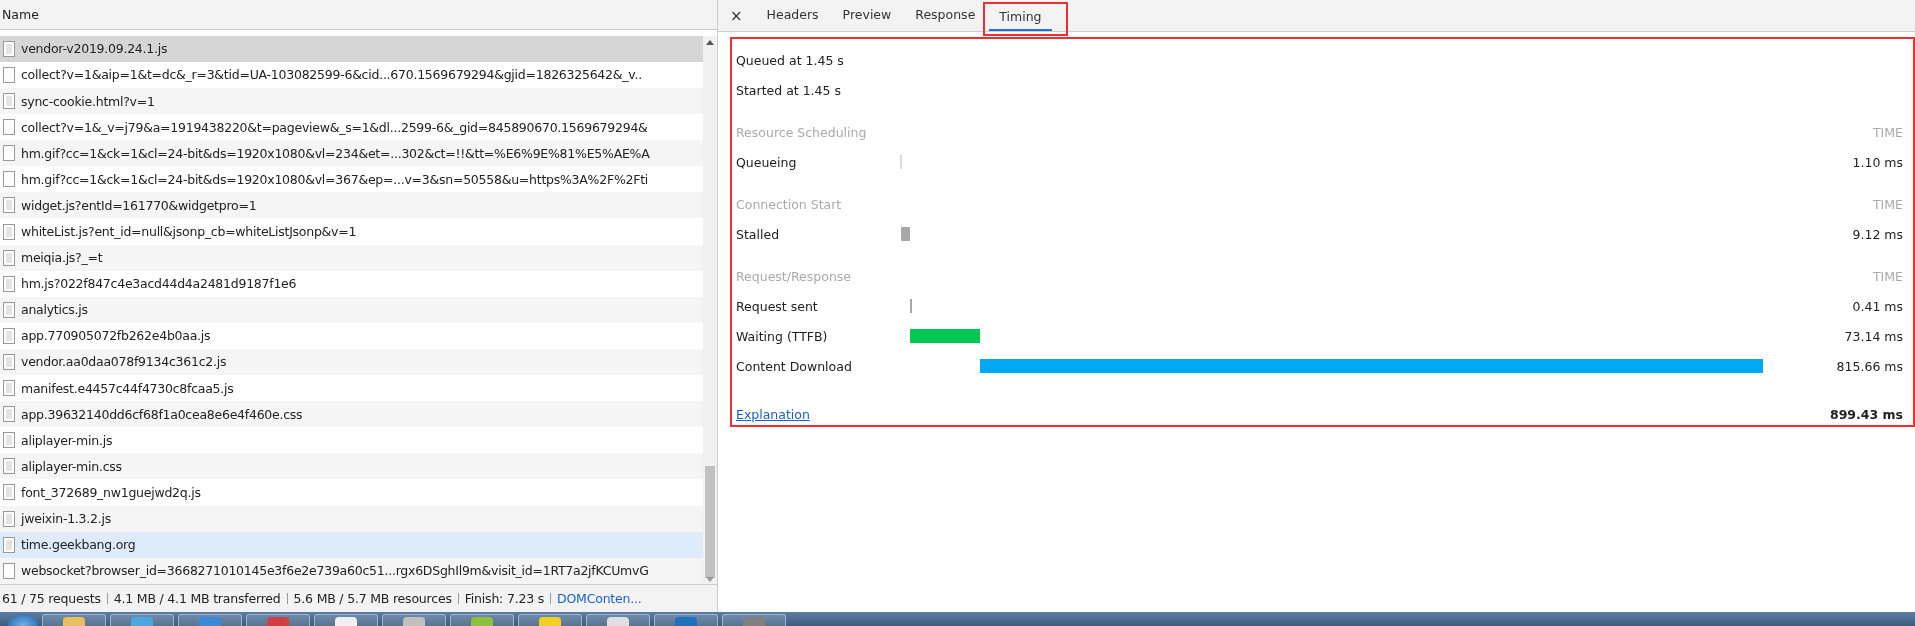 This screenshot has height=626, width=1915. I want to click on request-row: analytics.js, so click(351, 309).